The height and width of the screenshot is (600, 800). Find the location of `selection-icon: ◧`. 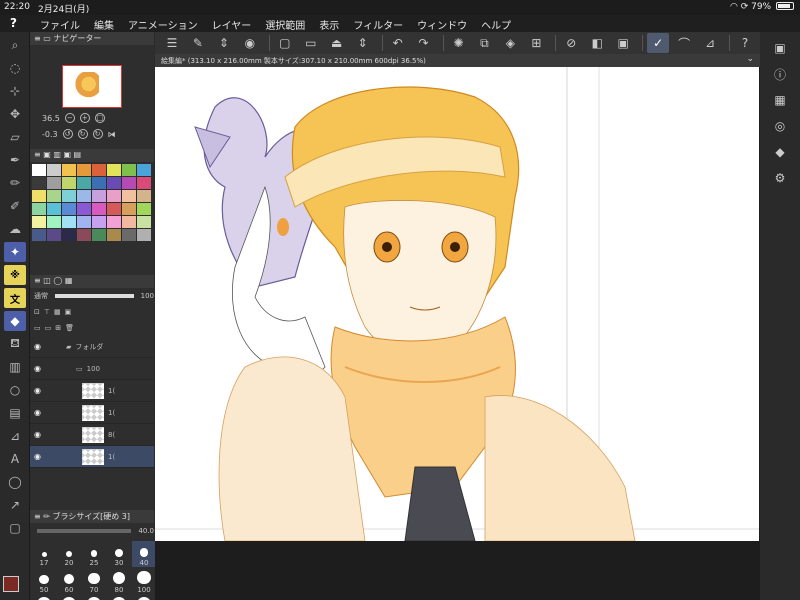

selection-icon: ◧ is located at coordinates (597, 43).